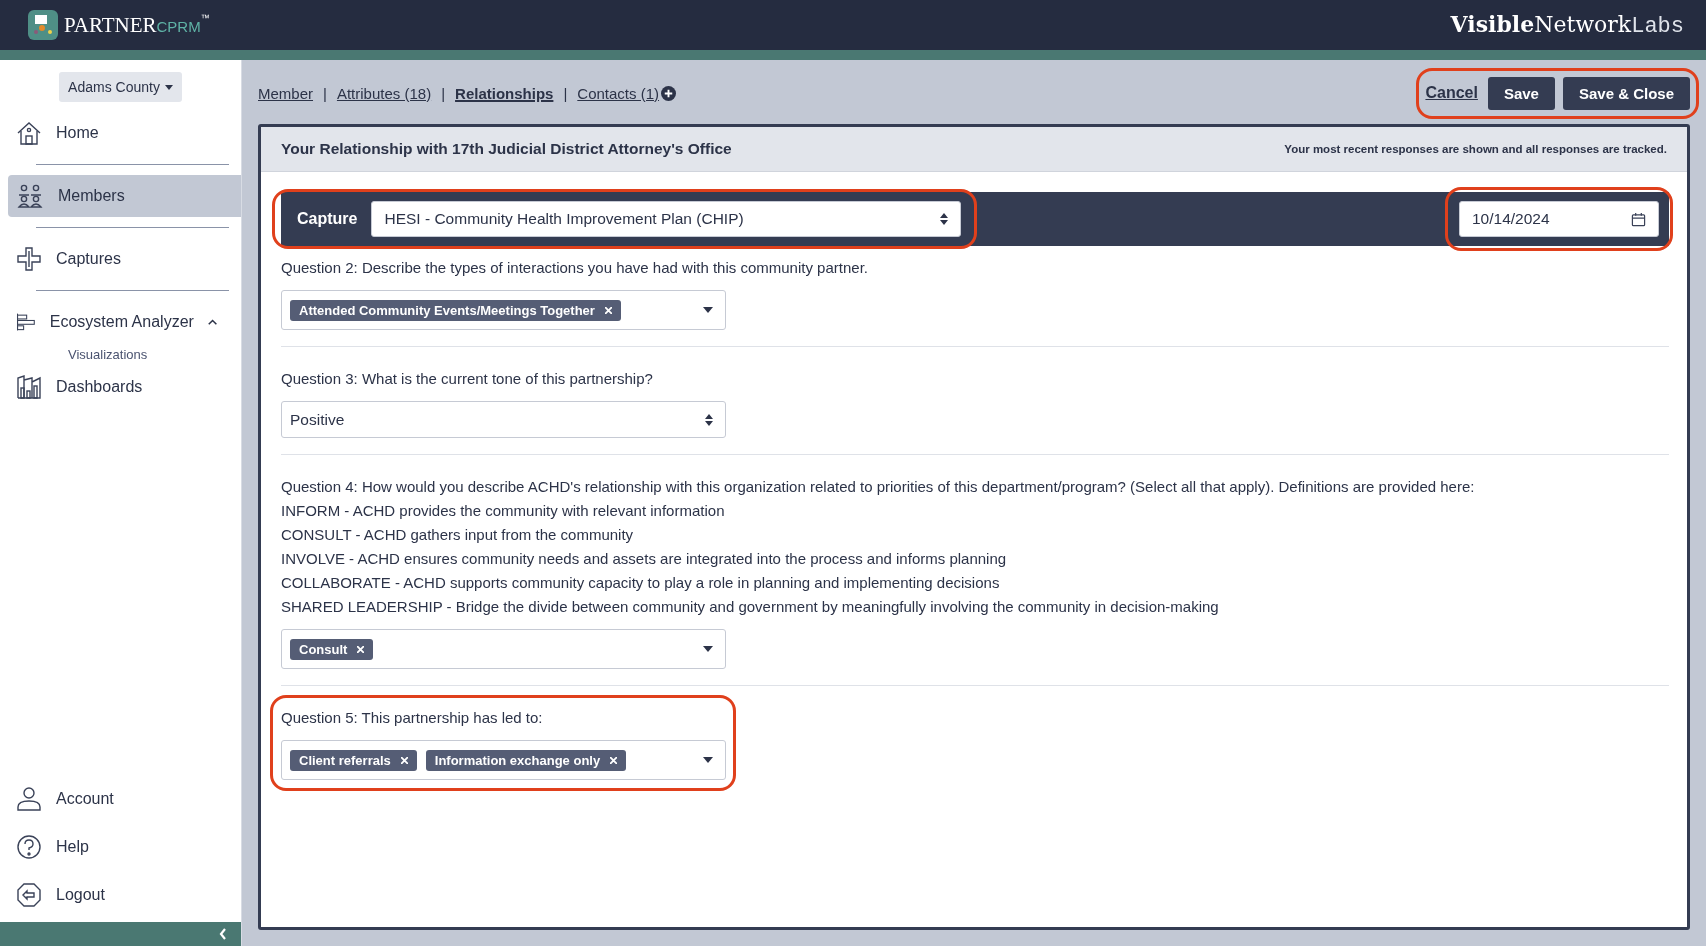  I want to click on capture-select: HESI - Community Health Improvement Plan (CHIP), so click(666, 219).